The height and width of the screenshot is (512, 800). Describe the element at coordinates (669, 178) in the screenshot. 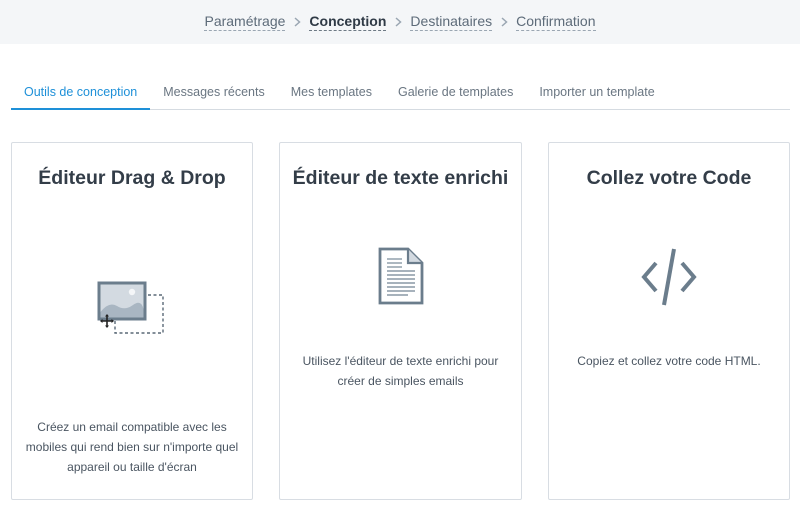

I see `card-title: Collez votre Code` at that location.